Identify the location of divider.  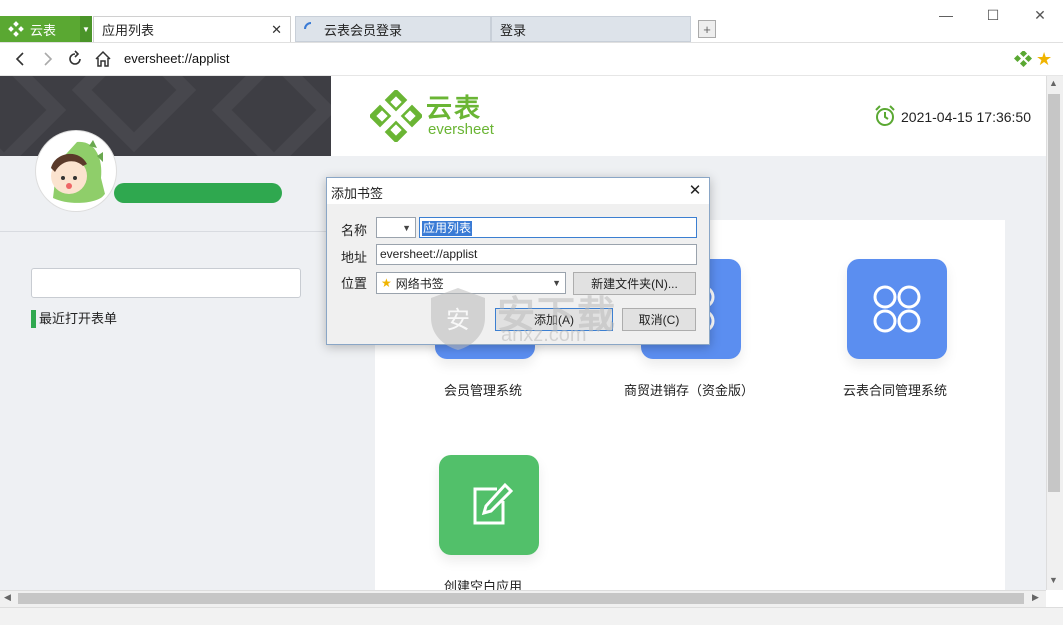
(165, 231).